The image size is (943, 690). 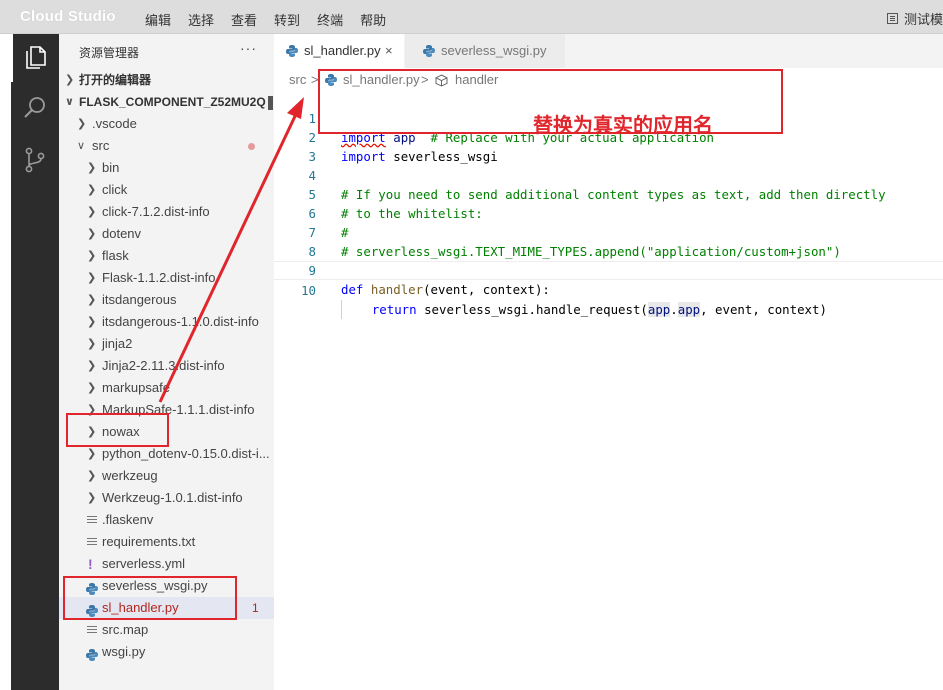 What do you see at coordinates (117, 343) in the screenshot?
I see `tree-item-label: jinja2` at bounding box center [117, 343].